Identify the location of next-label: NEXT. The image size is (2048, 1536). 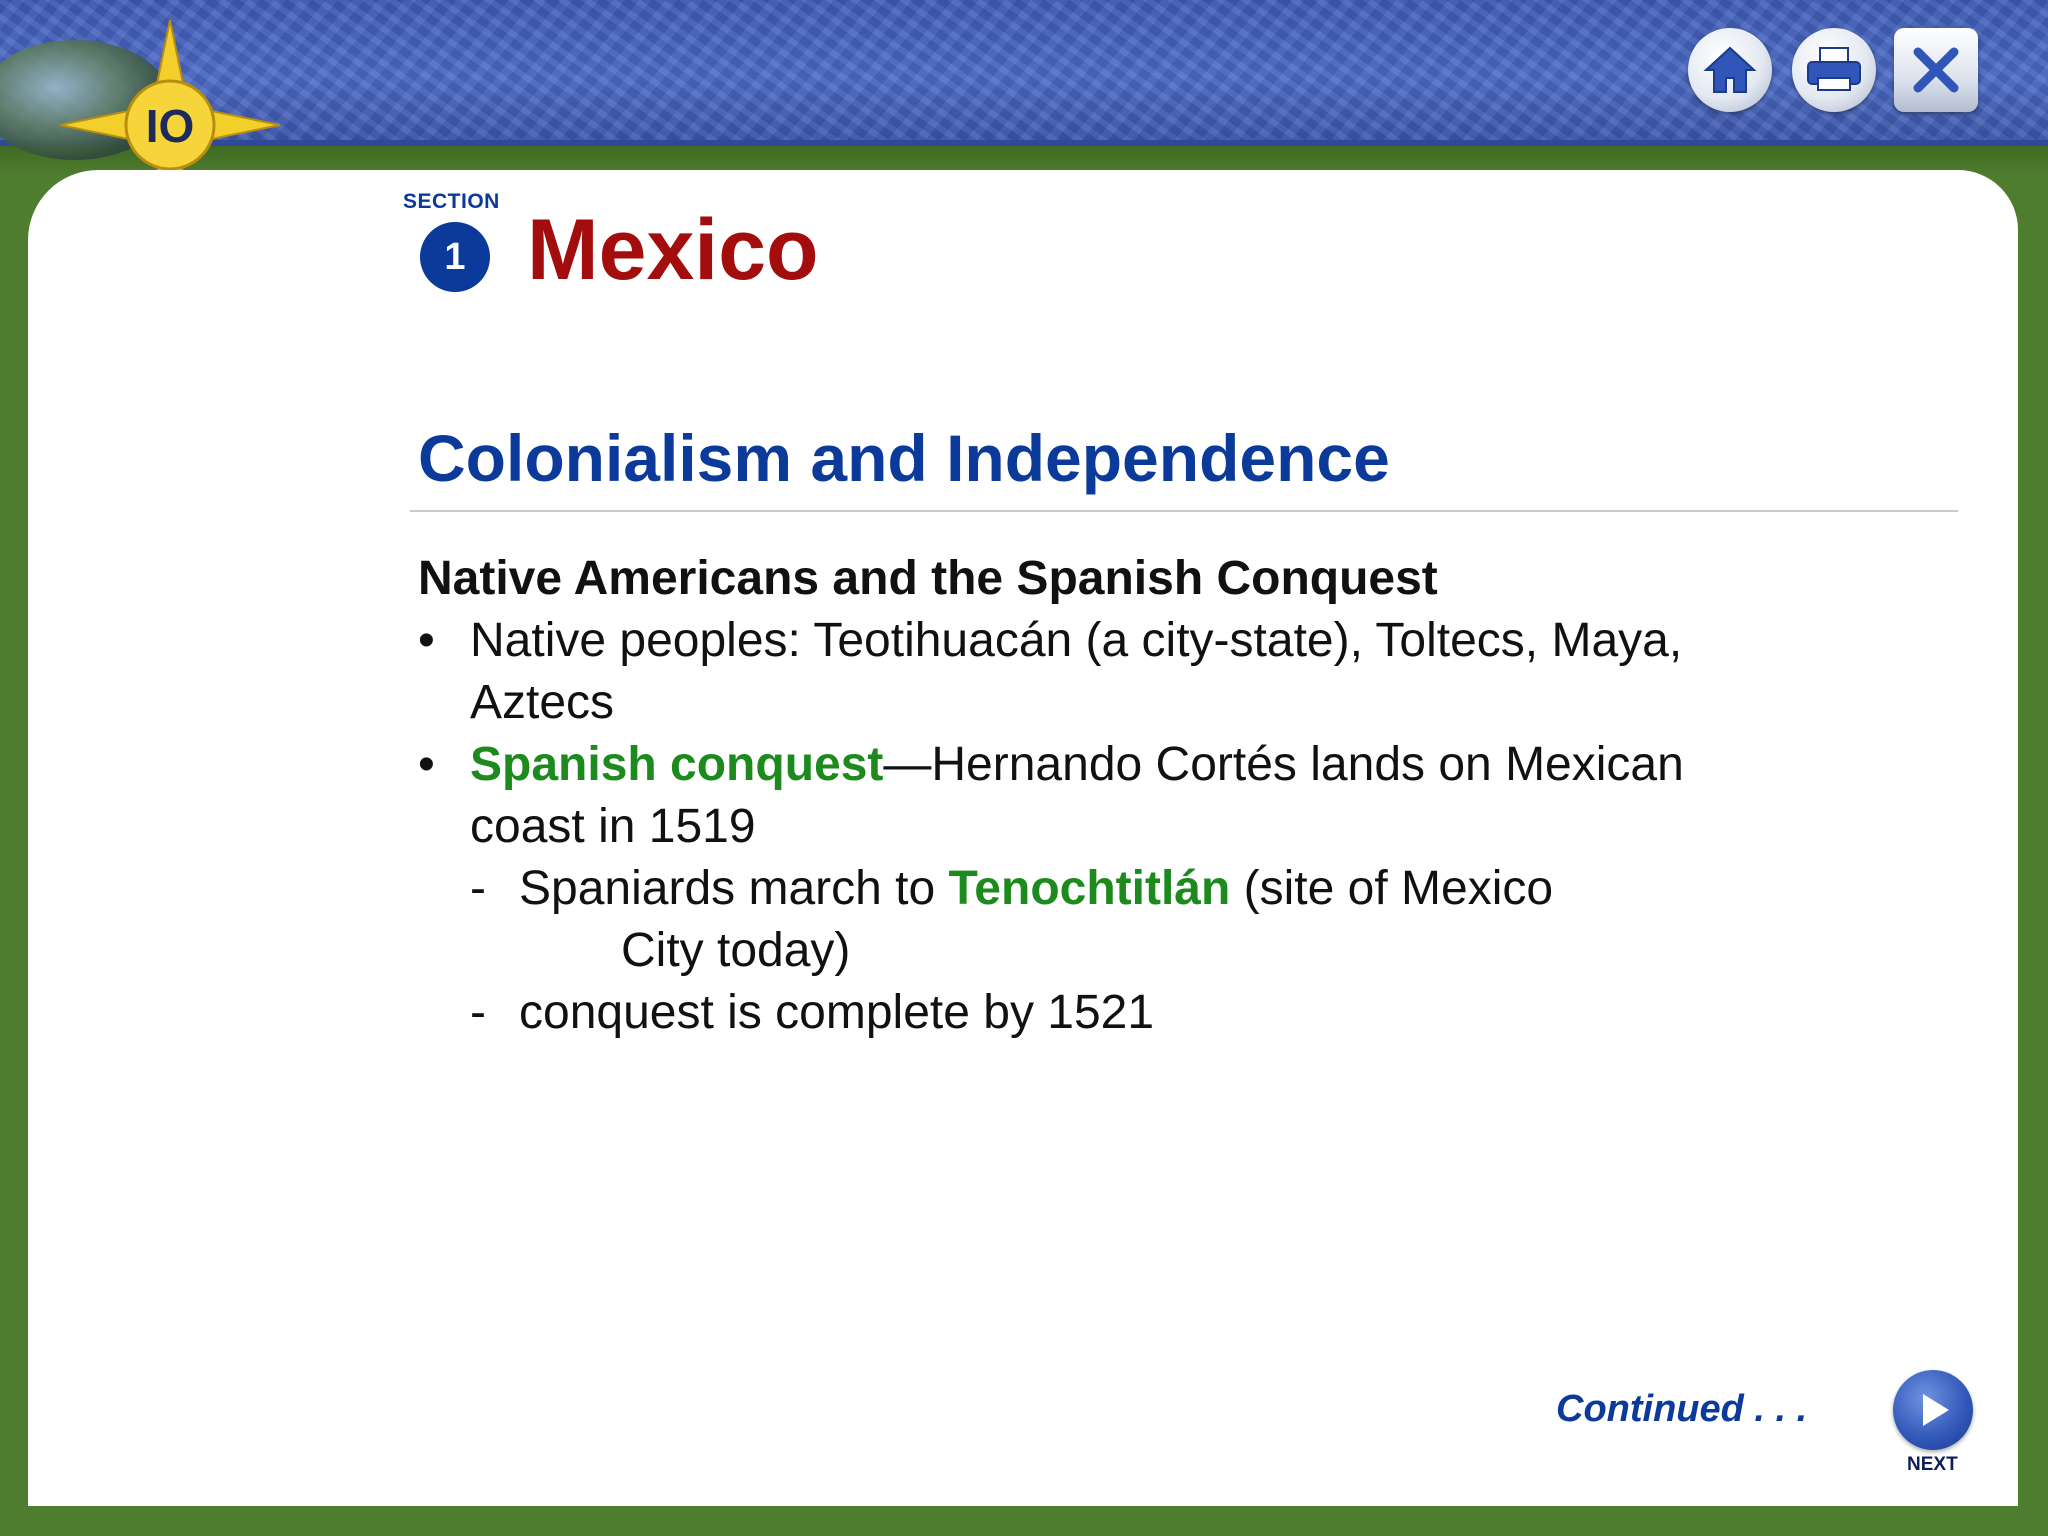
(1932, 1464).